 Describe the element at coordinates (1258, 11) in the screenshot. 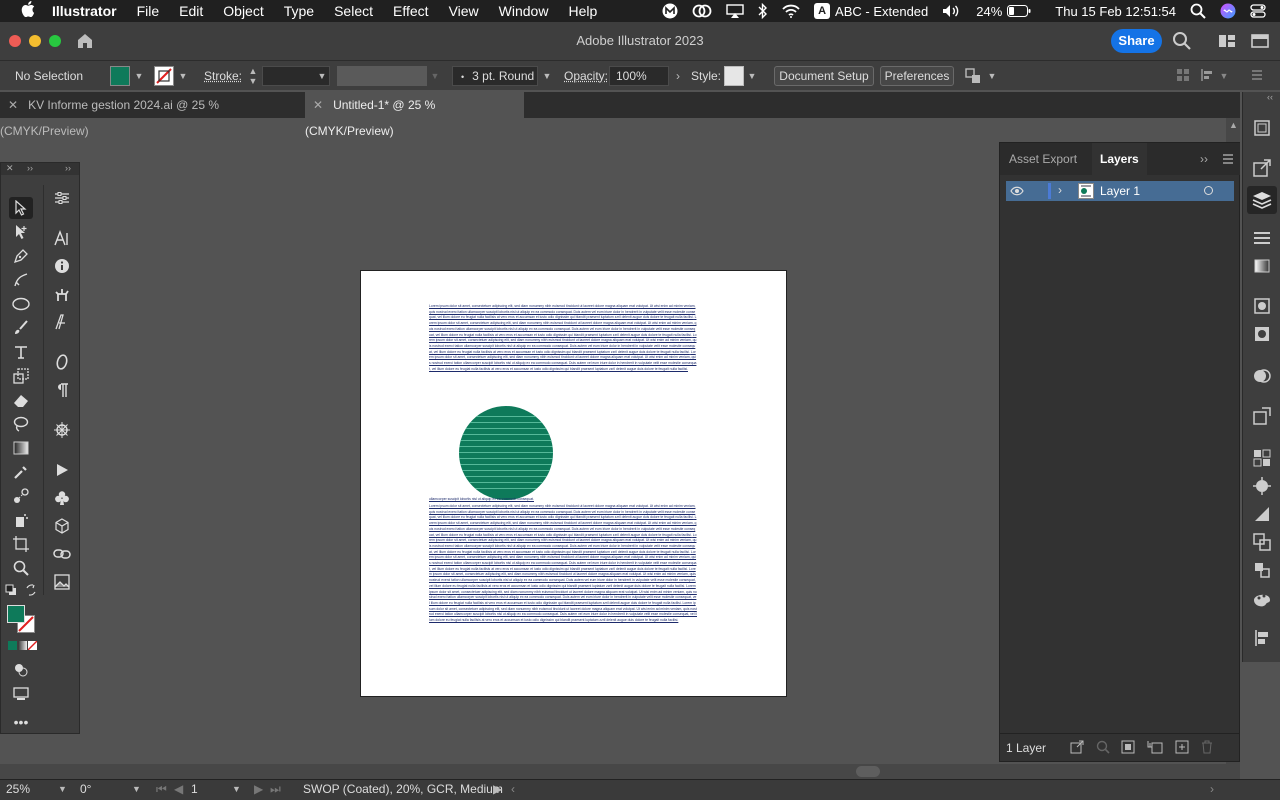

I see `control-center-icon` at that location.